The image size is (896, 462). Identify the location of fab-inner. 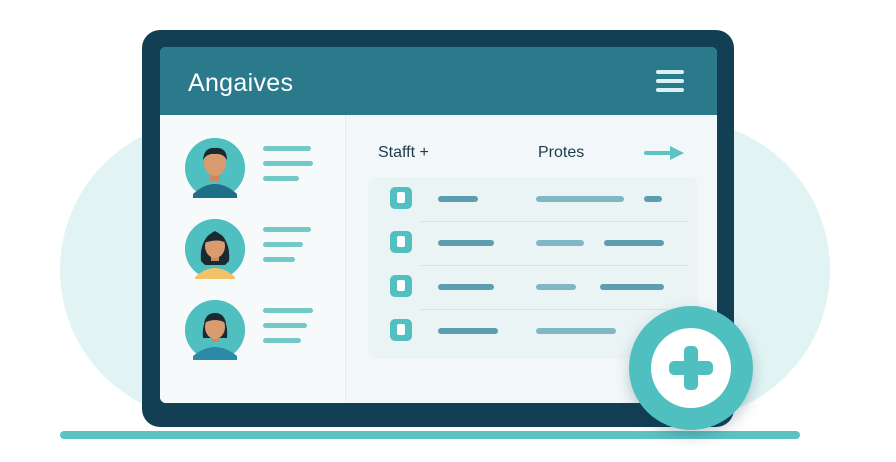
(691, 368).